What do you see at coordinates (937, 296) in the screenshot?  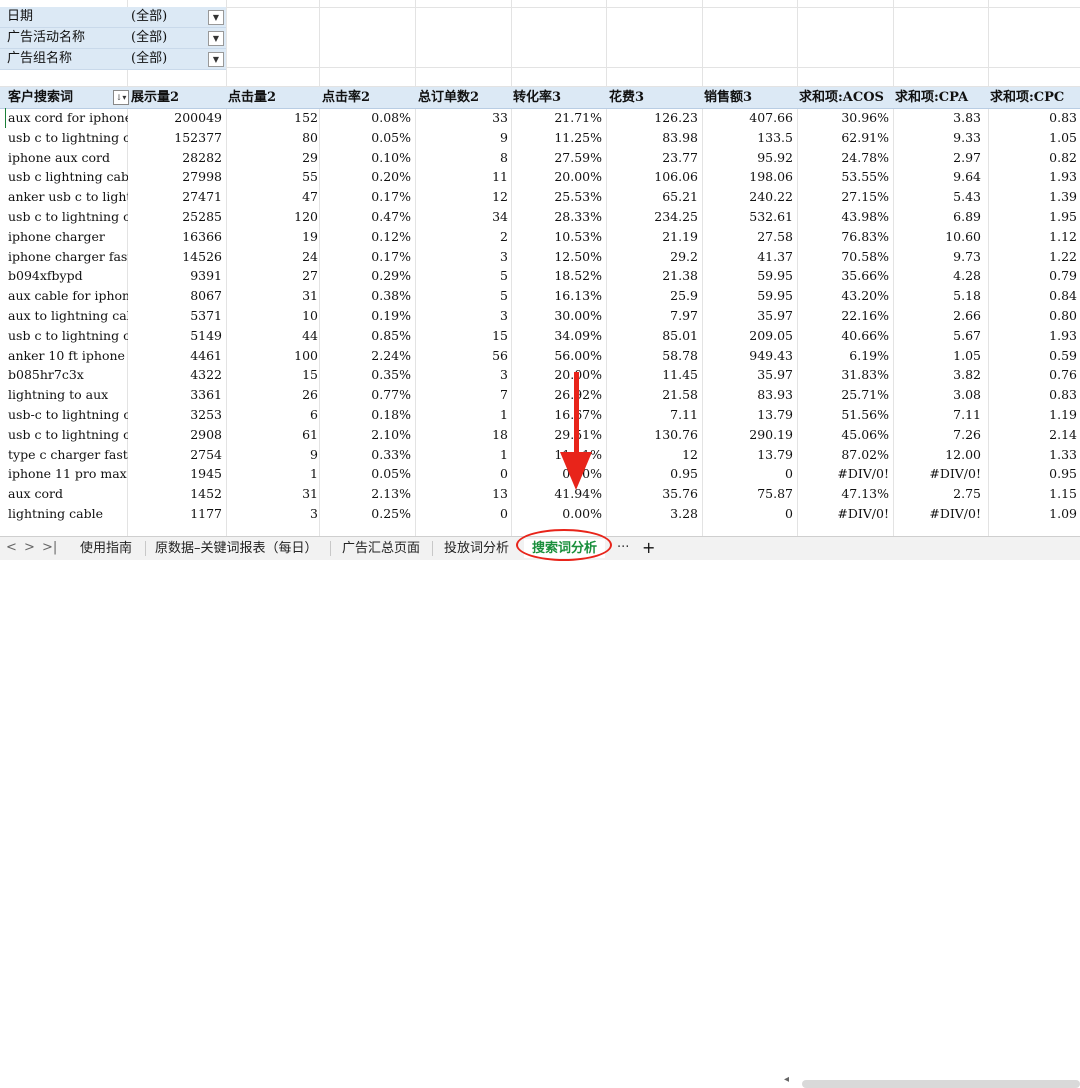 I see `cell-cpa: 5.18` at bounding box center [937, 296].